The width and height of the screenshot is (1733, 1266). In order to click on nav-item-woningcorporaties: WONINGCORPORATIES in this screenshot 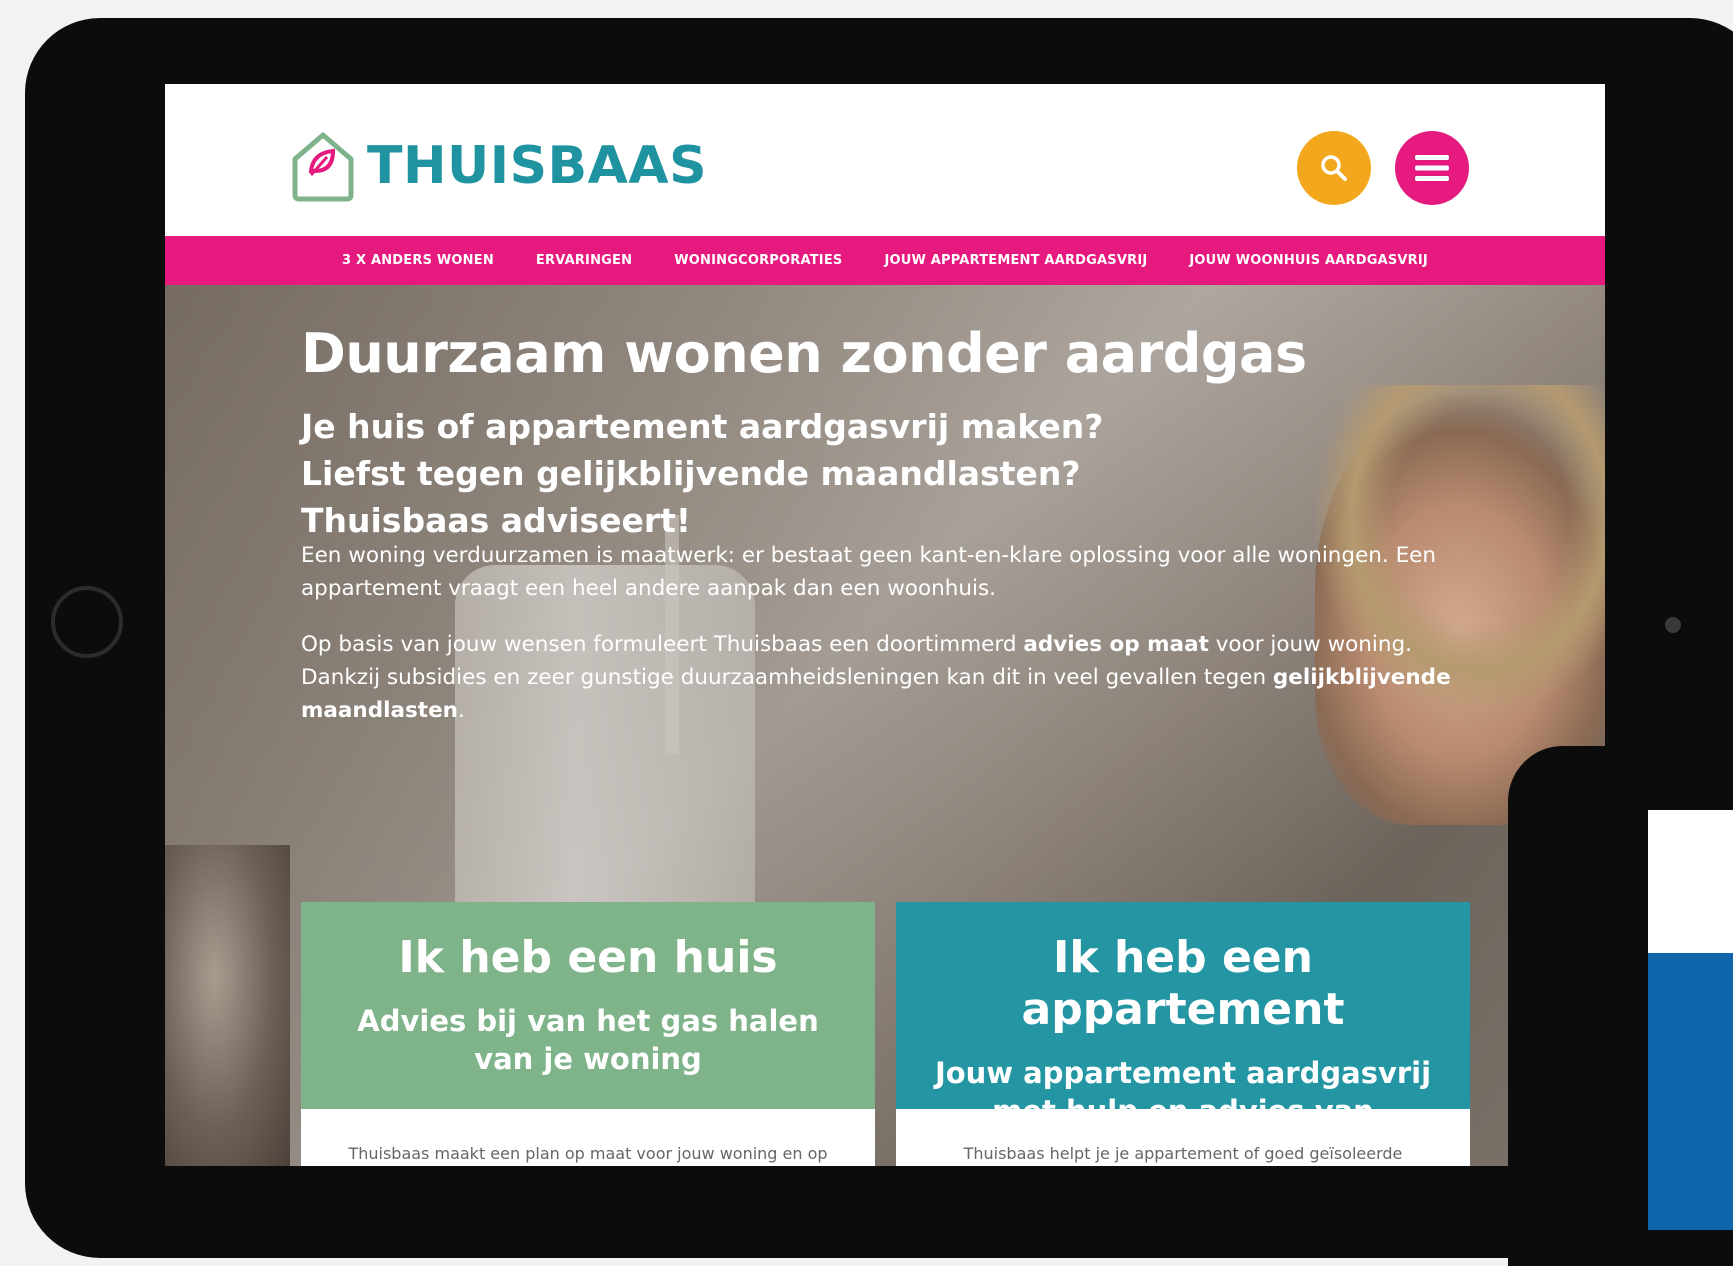, I will do `click(758, 260)`.